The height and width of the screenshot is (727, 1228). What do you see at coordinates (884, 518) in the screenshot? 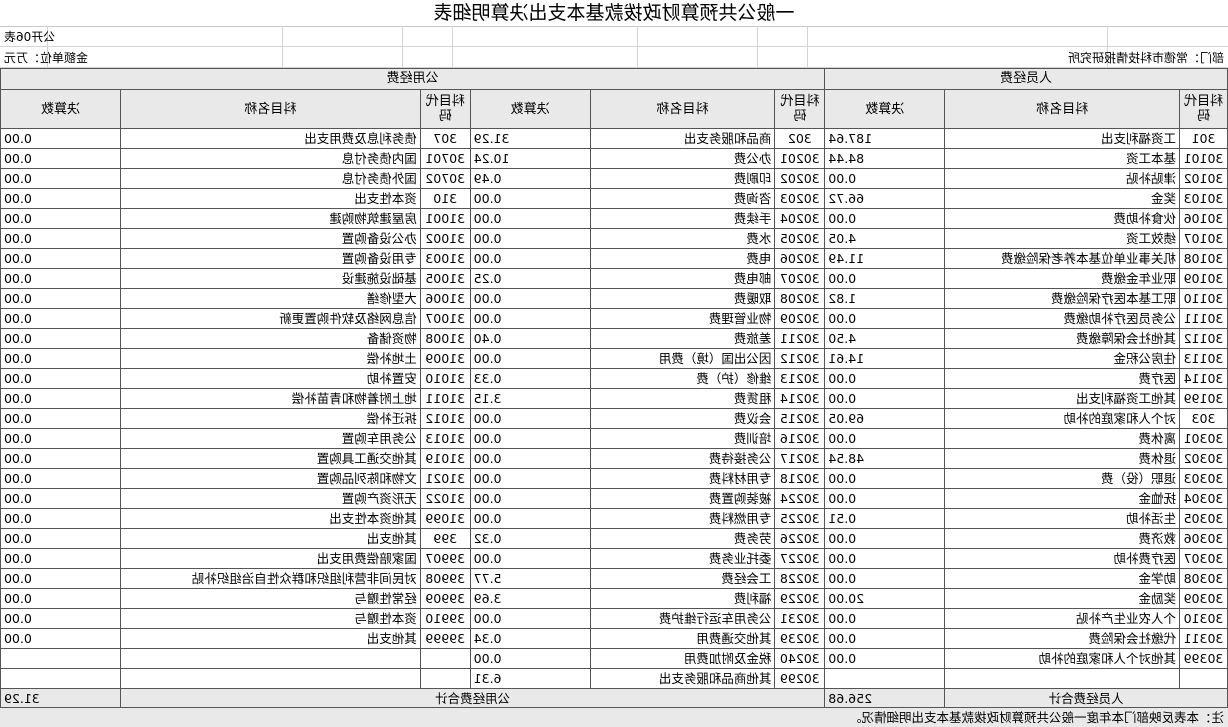
I see `amount-cell: 0.51` at bounding box center [884, 518].